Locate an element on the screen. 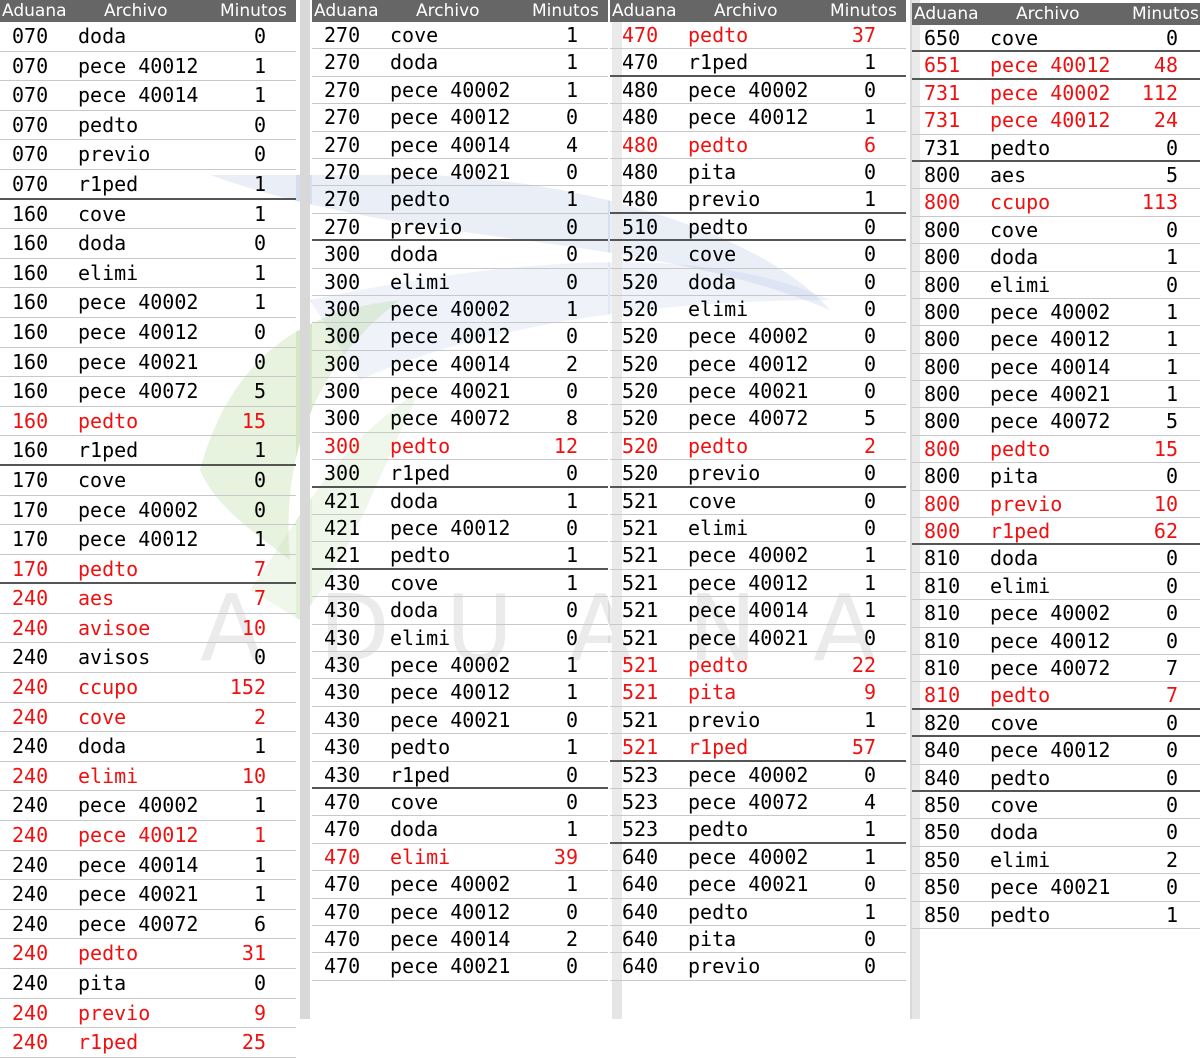  table-row: 810 doda 0 is located at coordinates (1056, 559).